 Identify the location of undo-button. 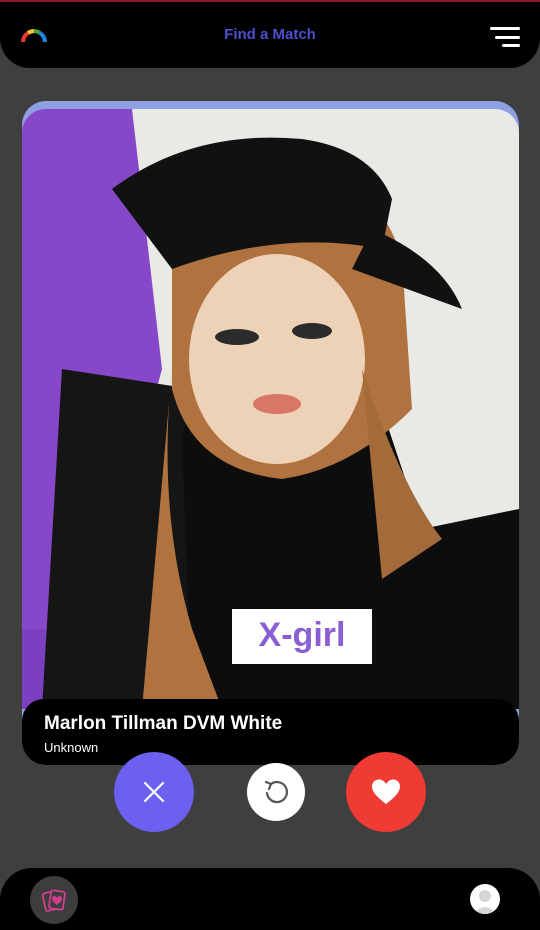
(276, 792).